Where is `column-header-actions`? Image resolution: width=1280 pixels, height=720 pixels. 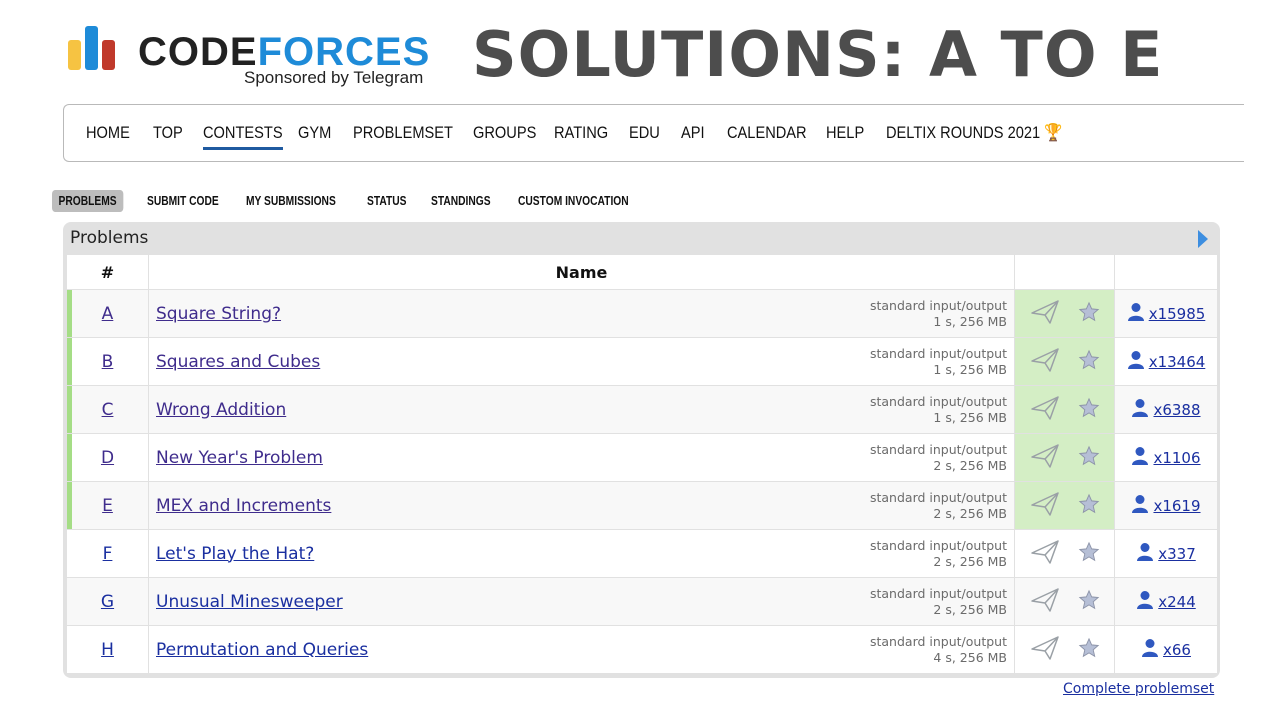 column-header-actions is located at coordinates (1064, 272).